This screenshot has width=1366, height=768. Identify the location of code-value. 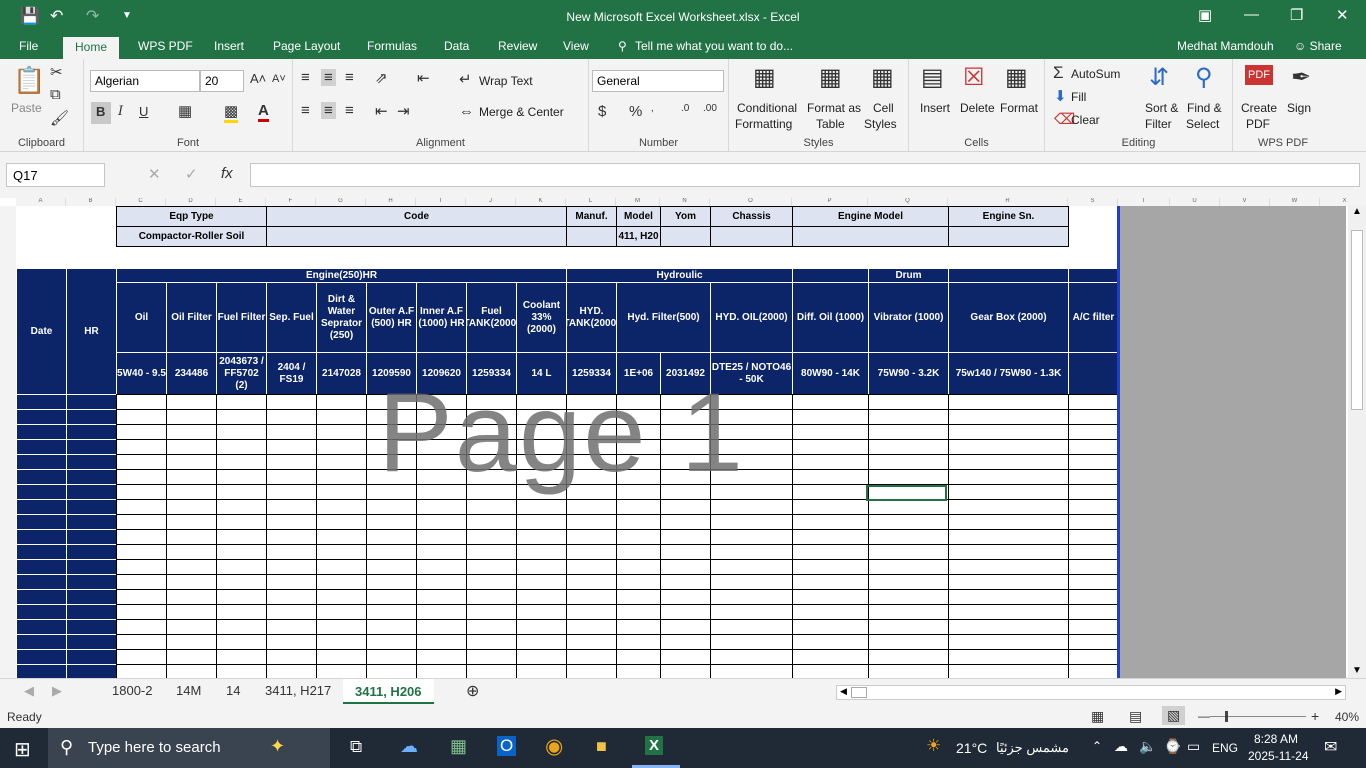
(416, 236).